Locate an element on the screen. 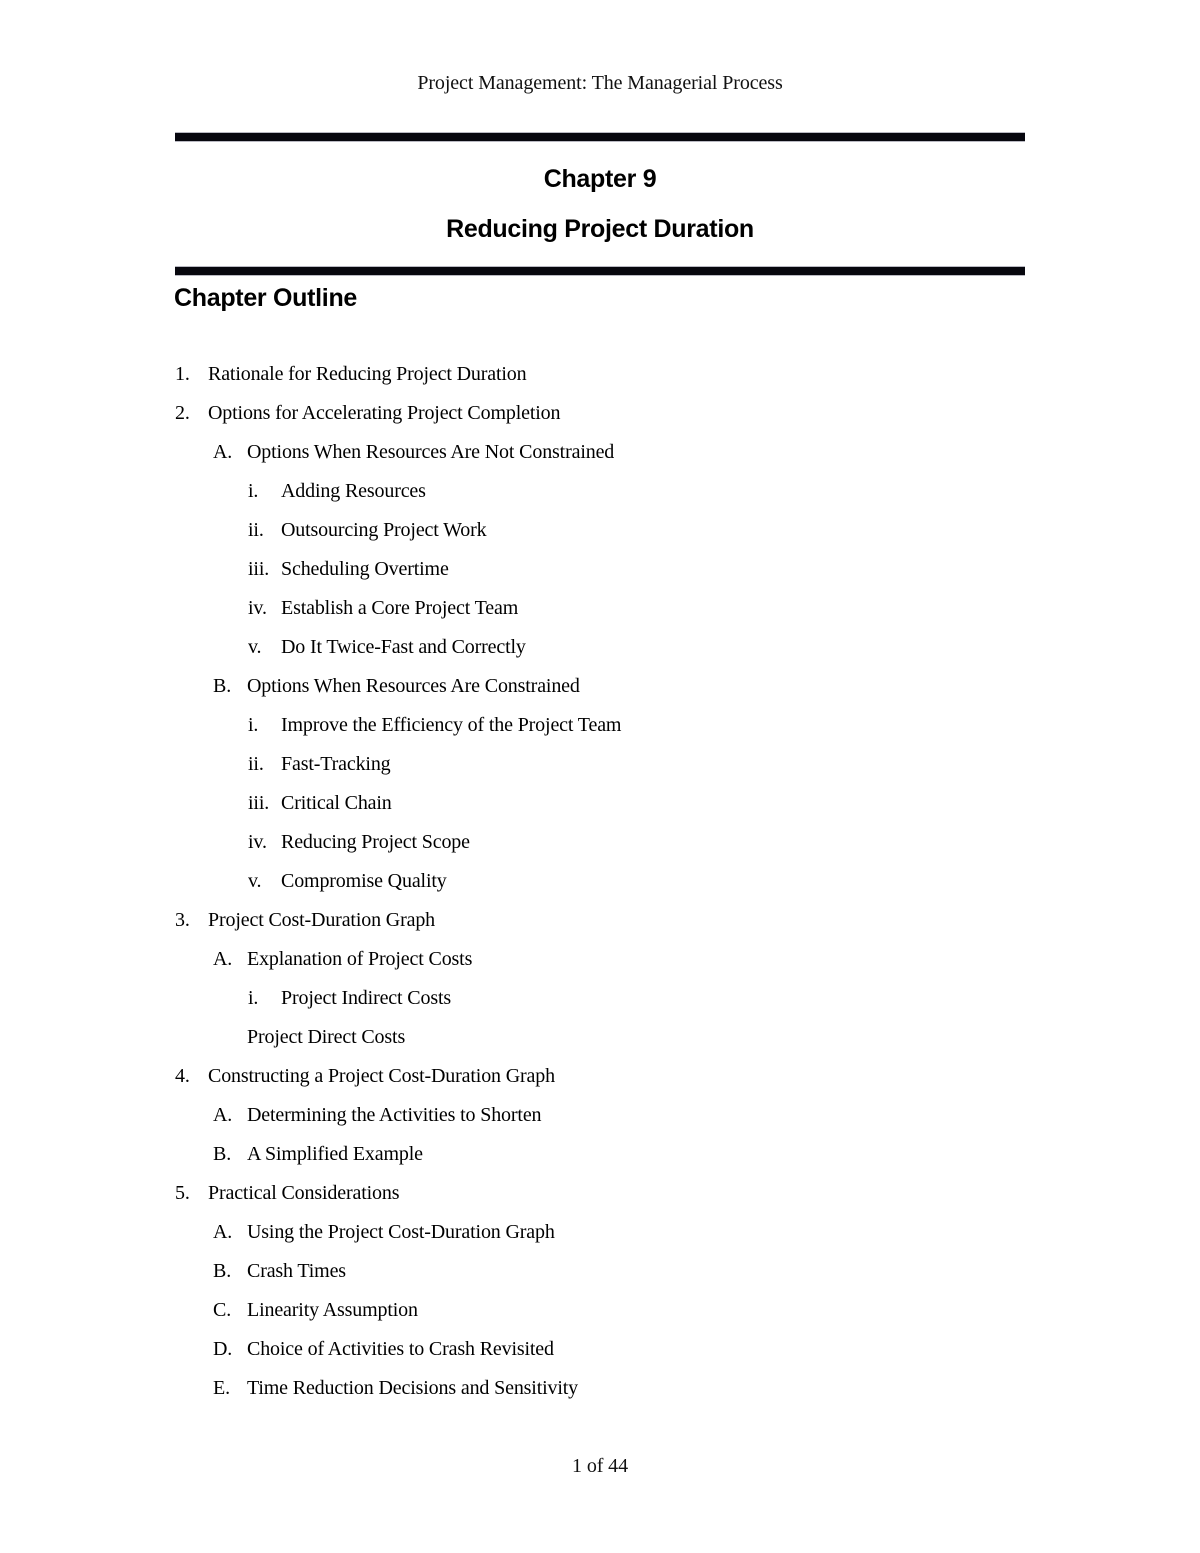  outline-item-label: Time Reduction Decisions and Sensitivity is located at coordinates (413, 1388).